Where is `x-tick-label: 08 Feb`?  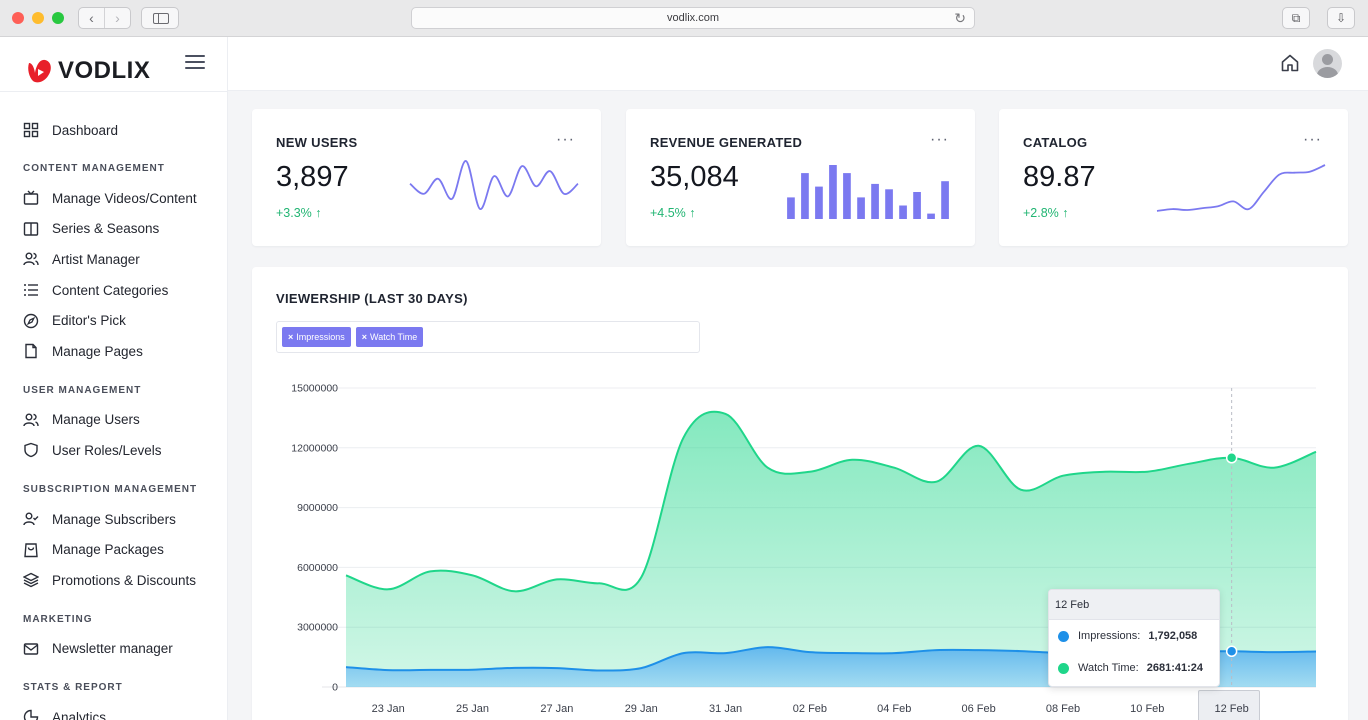 x-tick-label: 08 Feb is located at coordinates (1063, 709).